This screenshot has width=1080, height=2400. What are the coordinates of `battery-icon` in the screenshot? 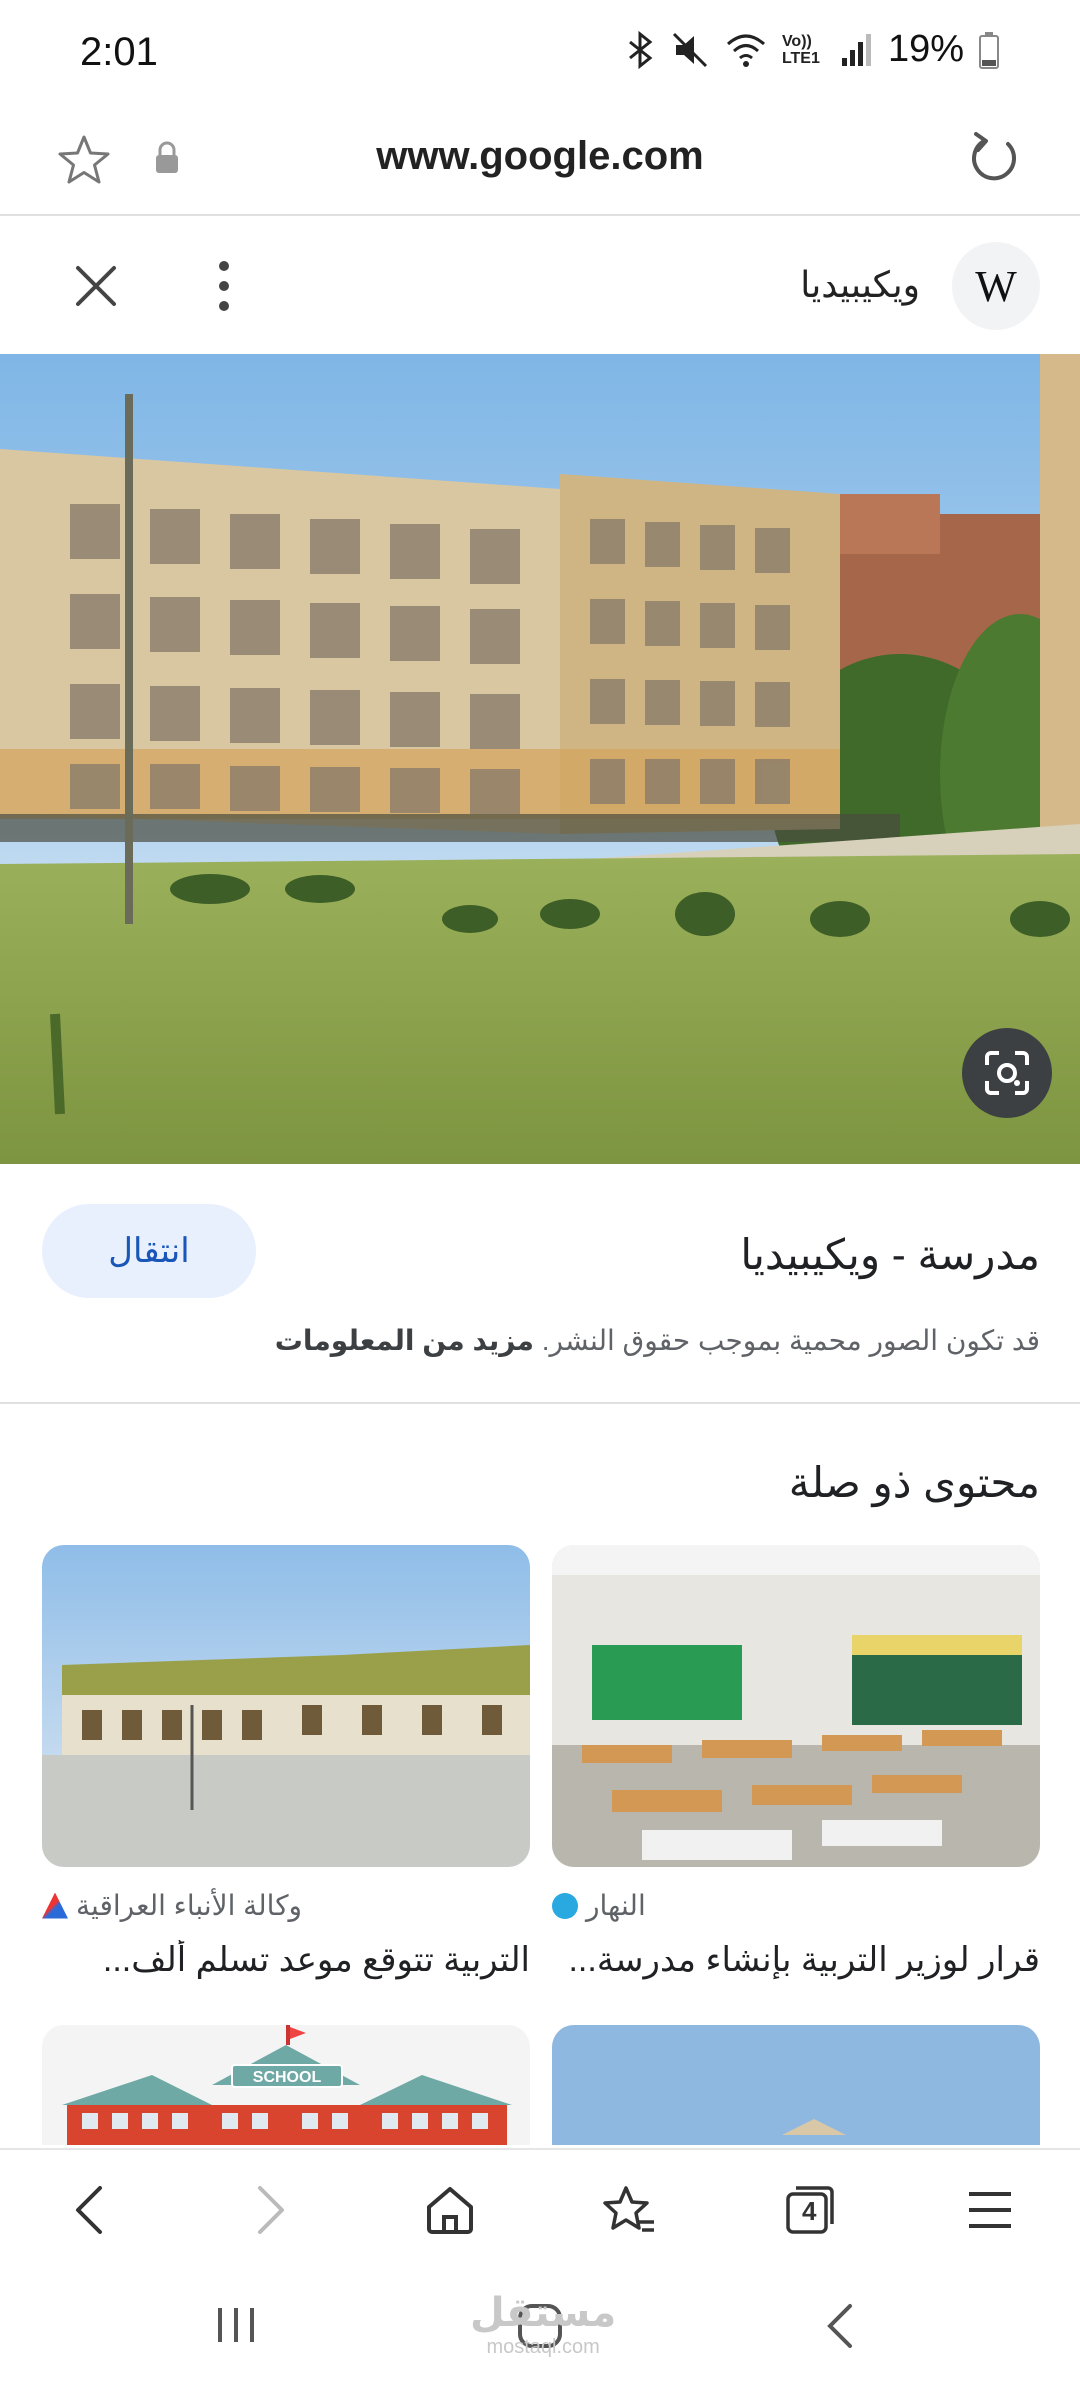 It's located at (989, 50).